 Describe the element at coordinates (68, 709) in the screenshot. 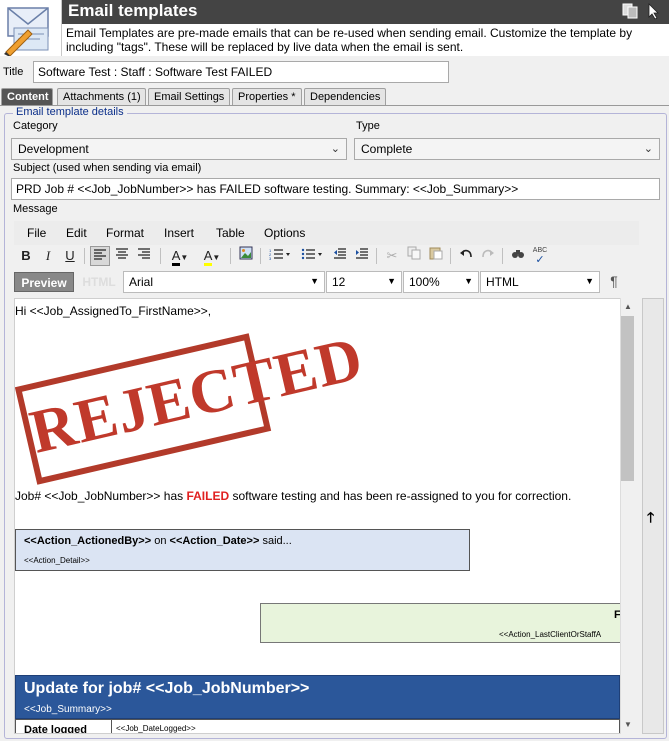

I see `update-summary-tag: <<Job_Summary>>` at that location.